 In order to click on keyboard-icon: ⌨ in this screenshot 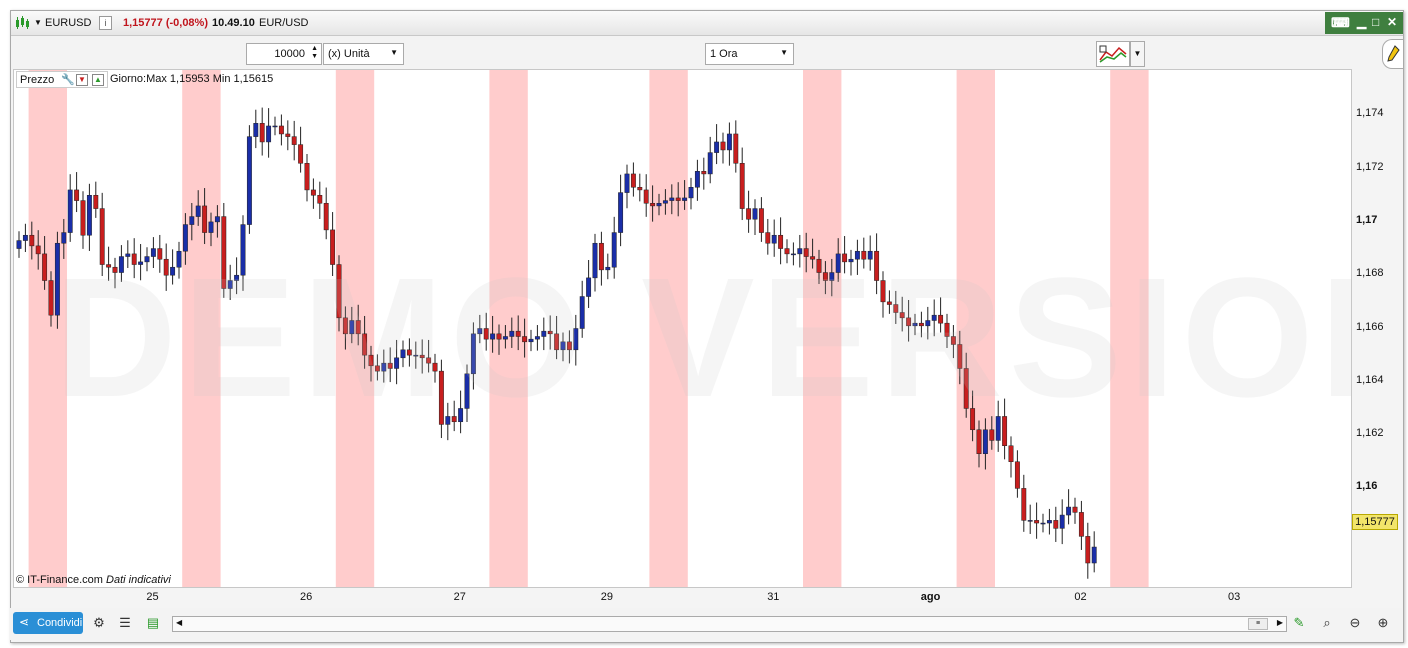, I will do `click(1340, 23)`.